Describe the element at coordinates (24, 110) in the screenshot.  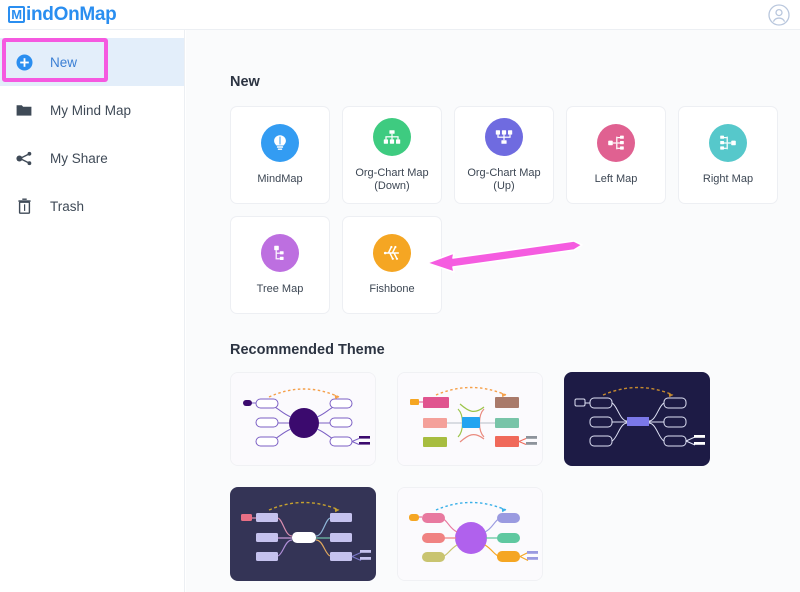
I see `folder-icon` at that location.